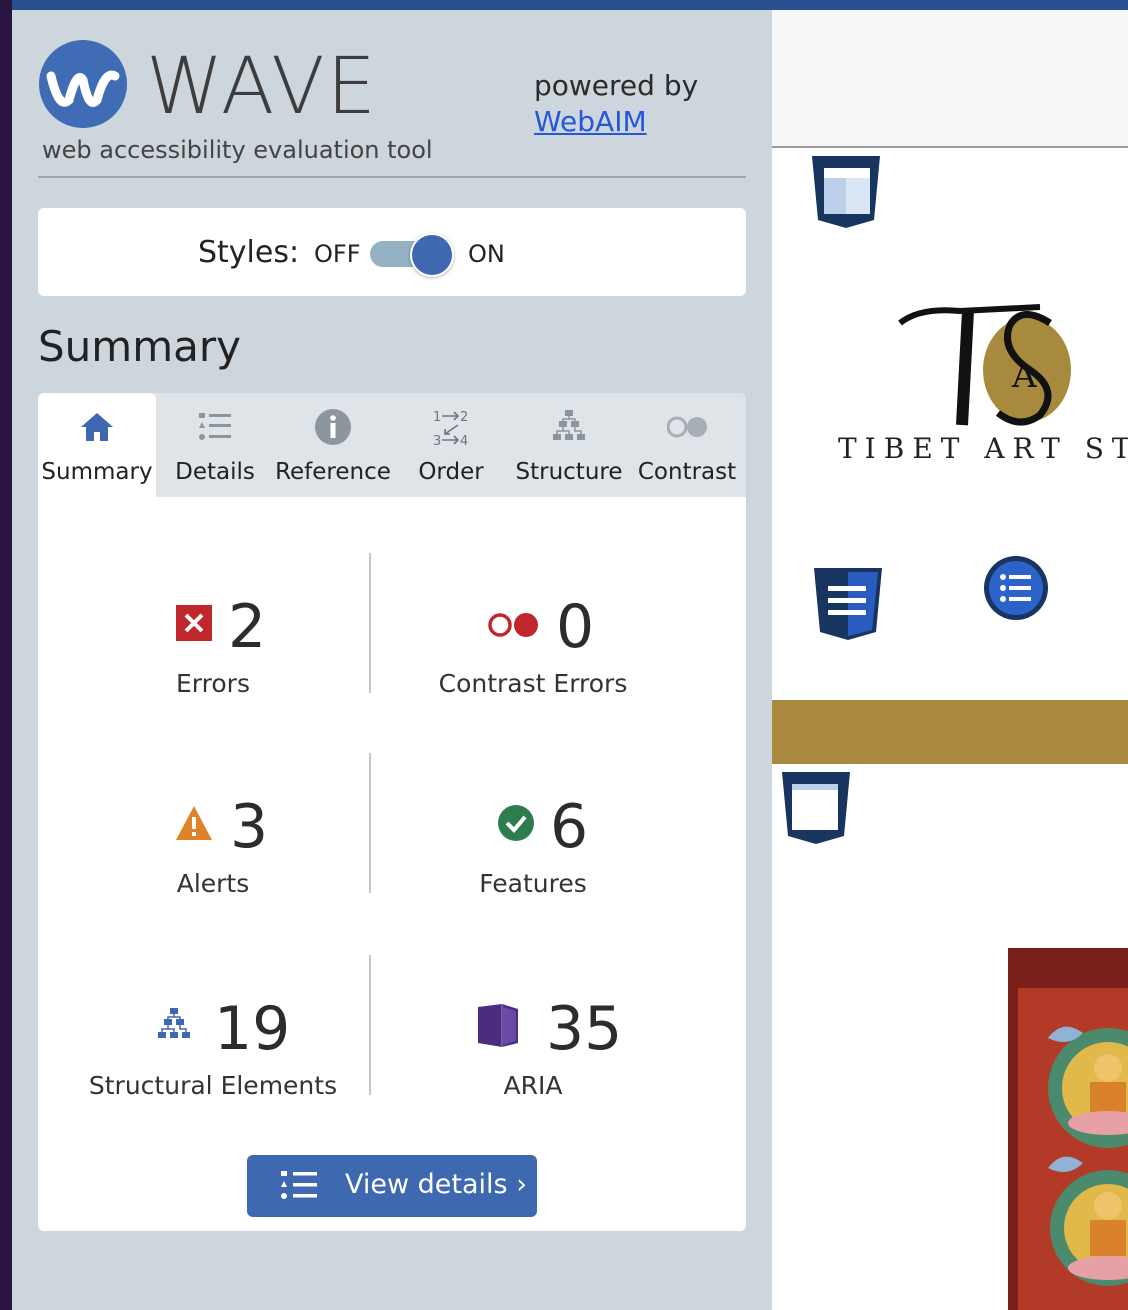 Image resolution: width=1128 pixels, height=1310 pixels. I want to click on tab-details: Details, so click(215, 445).